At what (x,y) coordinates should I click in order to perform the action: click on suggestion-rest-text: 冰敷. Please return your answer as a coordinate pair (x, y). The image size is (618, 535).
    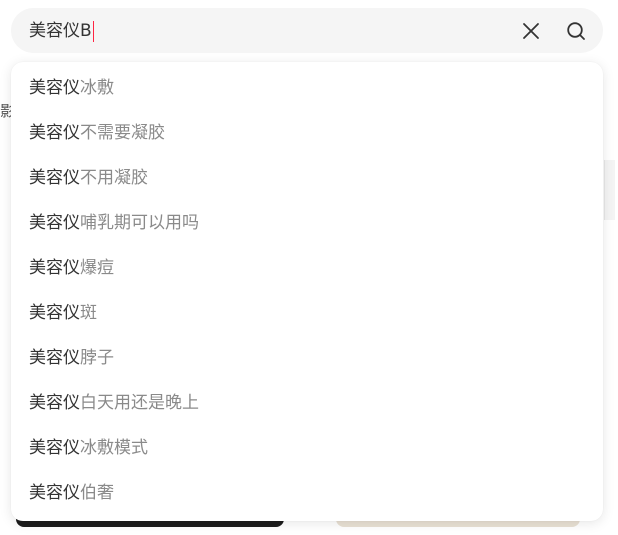
    Looking at the image, I should click on (97, 88).